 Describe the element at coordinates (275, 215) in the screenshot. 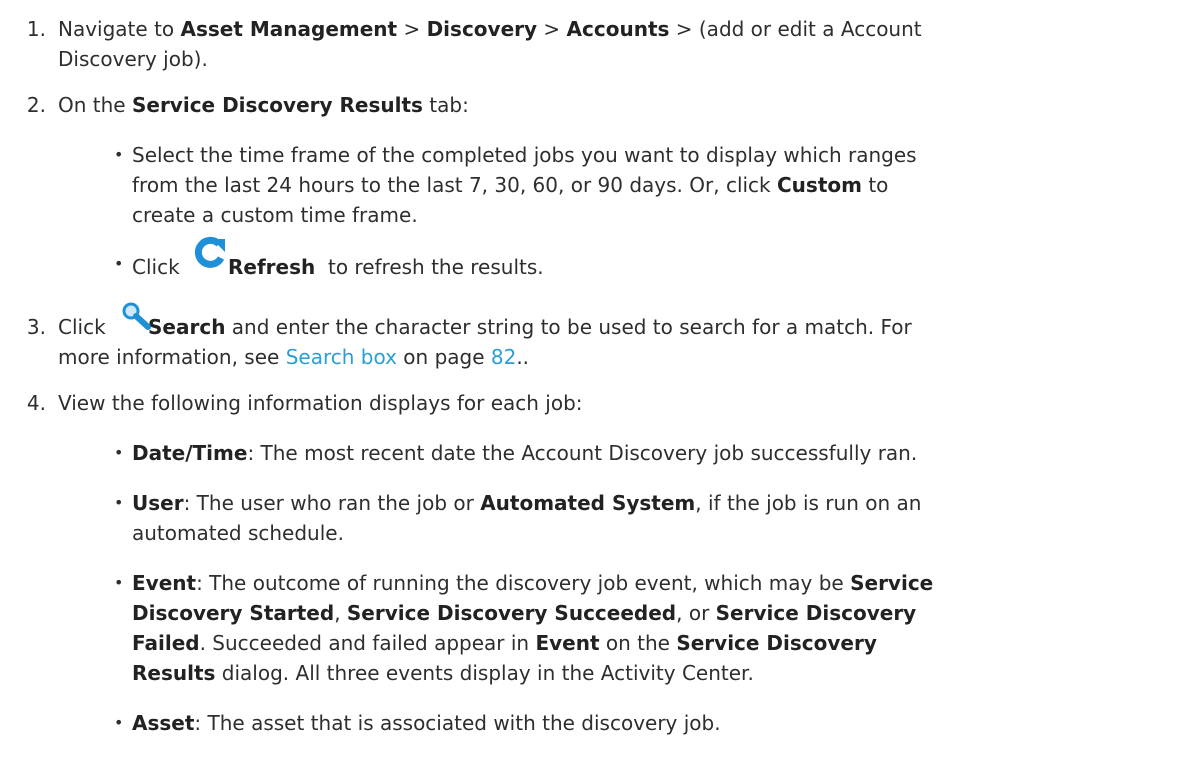

I see `bullet-line: create a custom time frame.` at that location.